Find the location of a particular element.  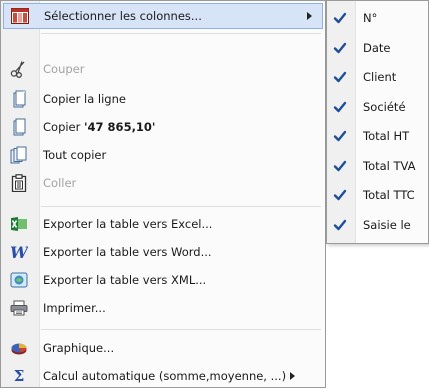

submenu-item-label: Saisie le is located at coordinates (387, 224).